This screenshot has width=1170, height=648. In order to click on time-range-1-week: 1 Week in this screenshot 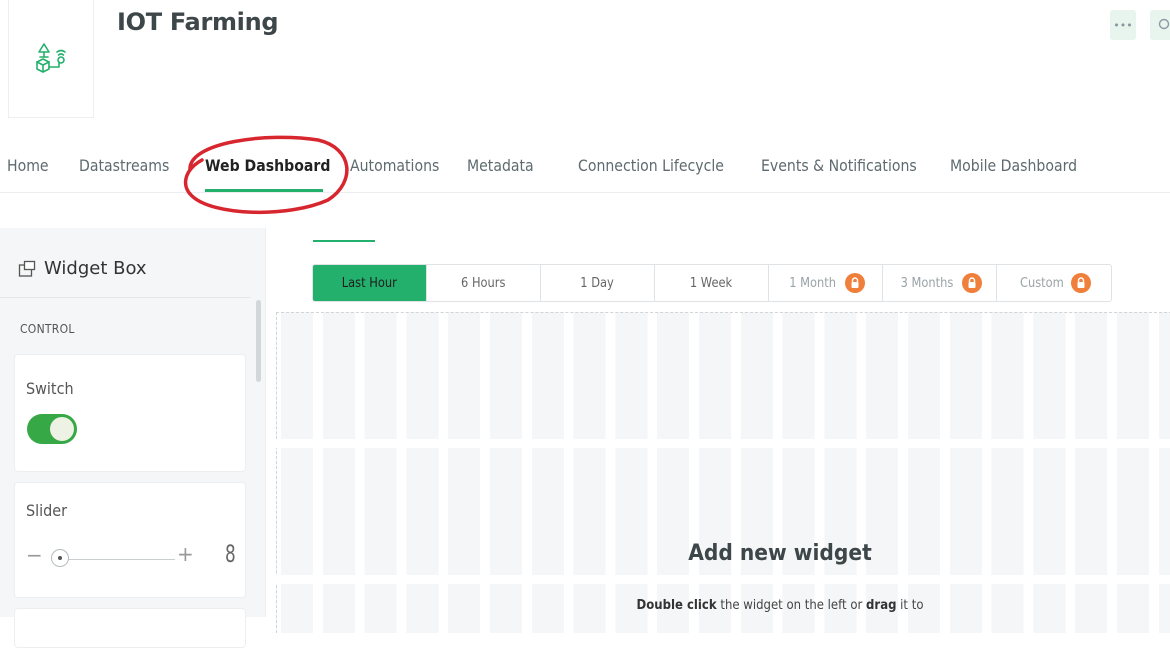, I will do `click(712, 283)`.